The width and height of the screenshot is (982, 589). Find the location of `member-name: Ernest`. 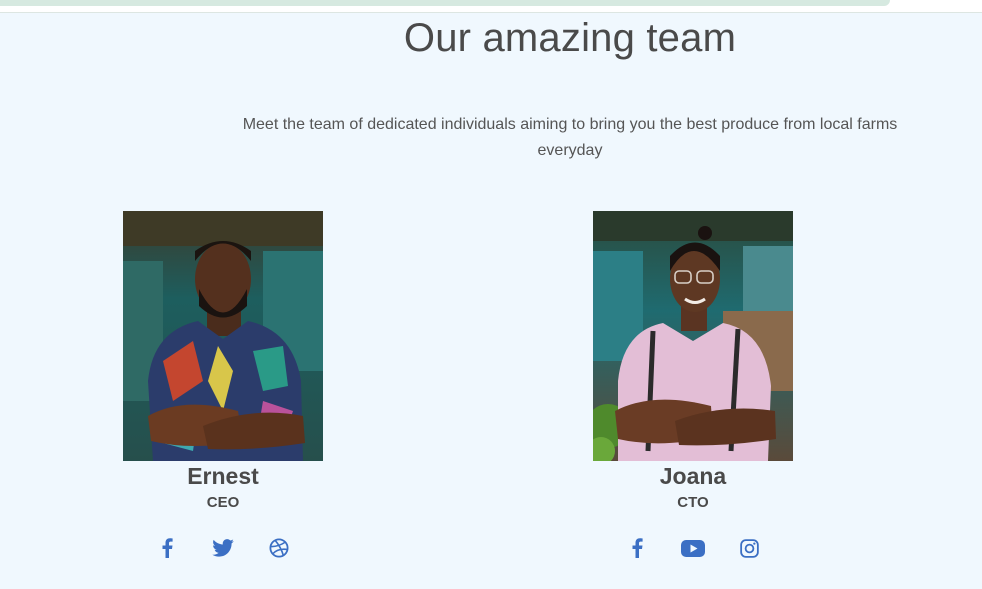

member-name: Ernest is located at coordinates (223, 476).